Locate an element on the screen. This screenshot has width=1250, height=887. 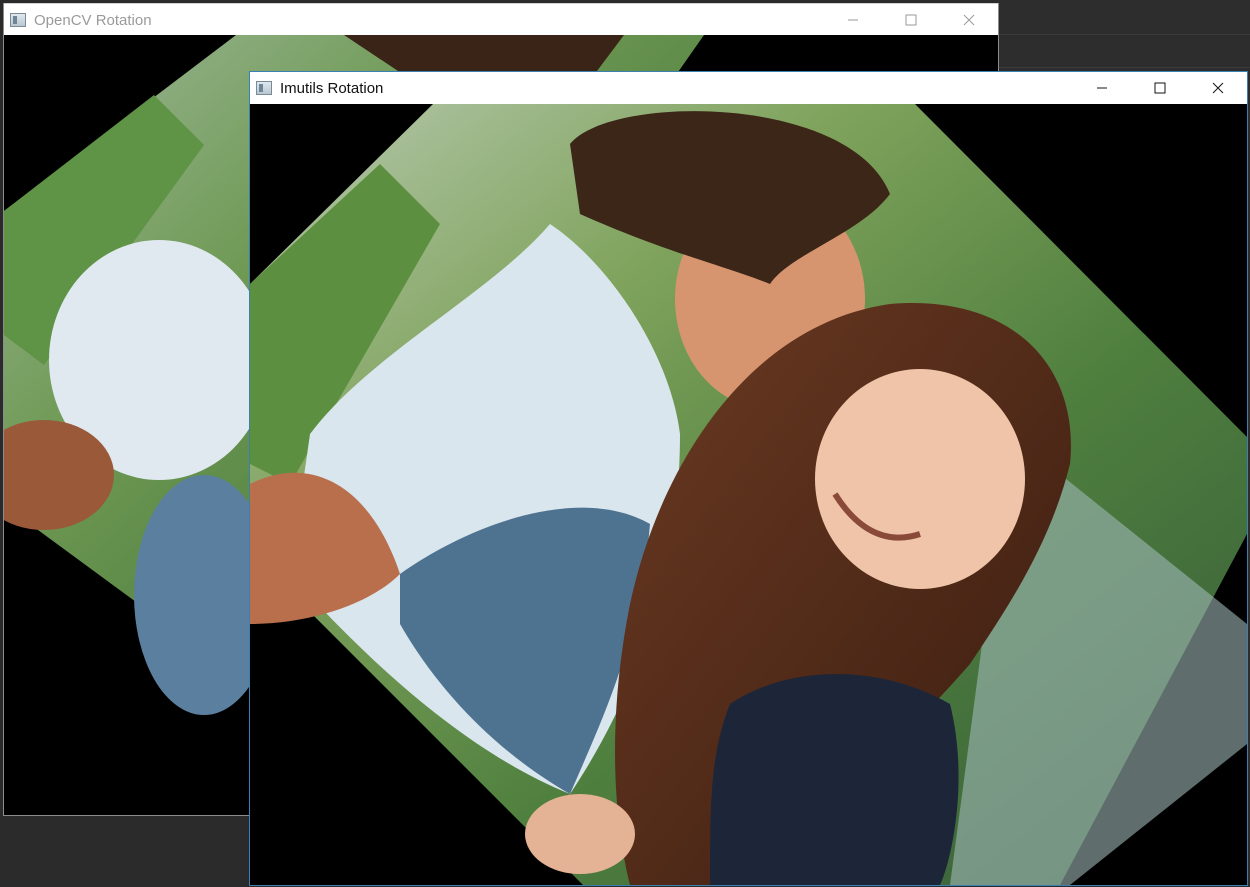
title-bar: OpenCV Rotation is located at coordinates (501, 19).